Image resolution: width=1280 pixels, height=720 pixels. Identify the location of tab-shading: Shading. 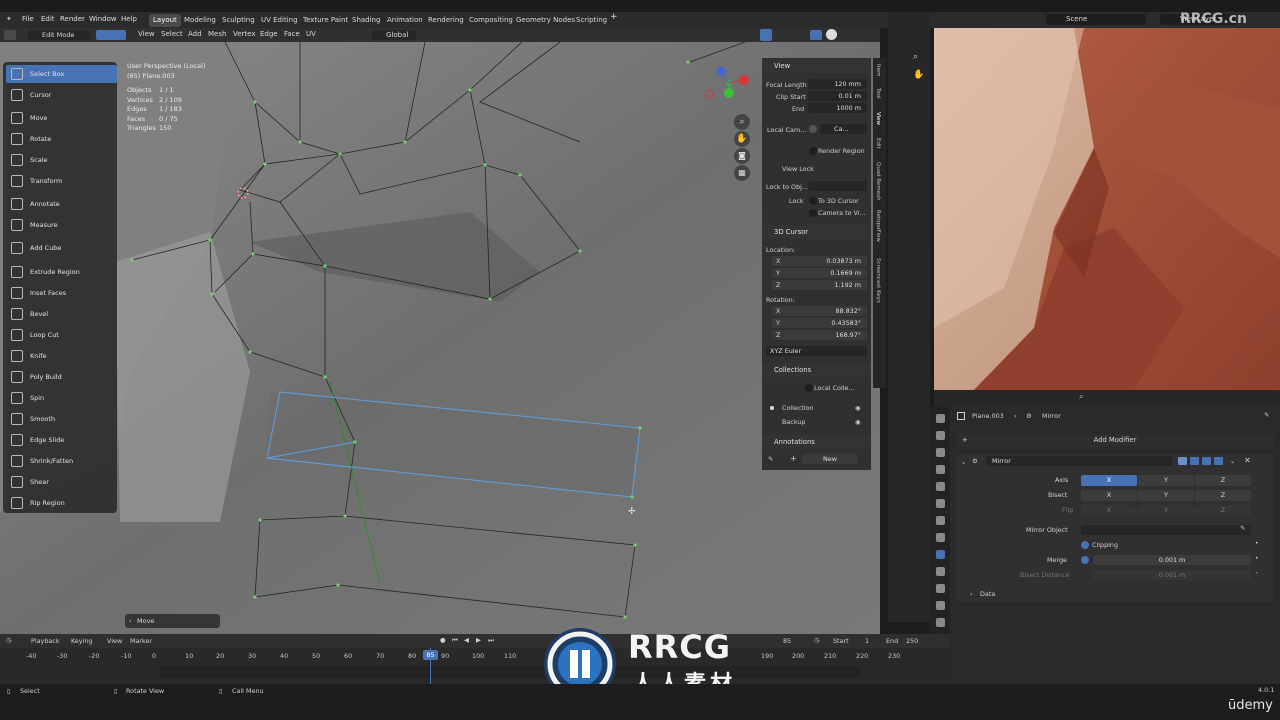
(366, 20).